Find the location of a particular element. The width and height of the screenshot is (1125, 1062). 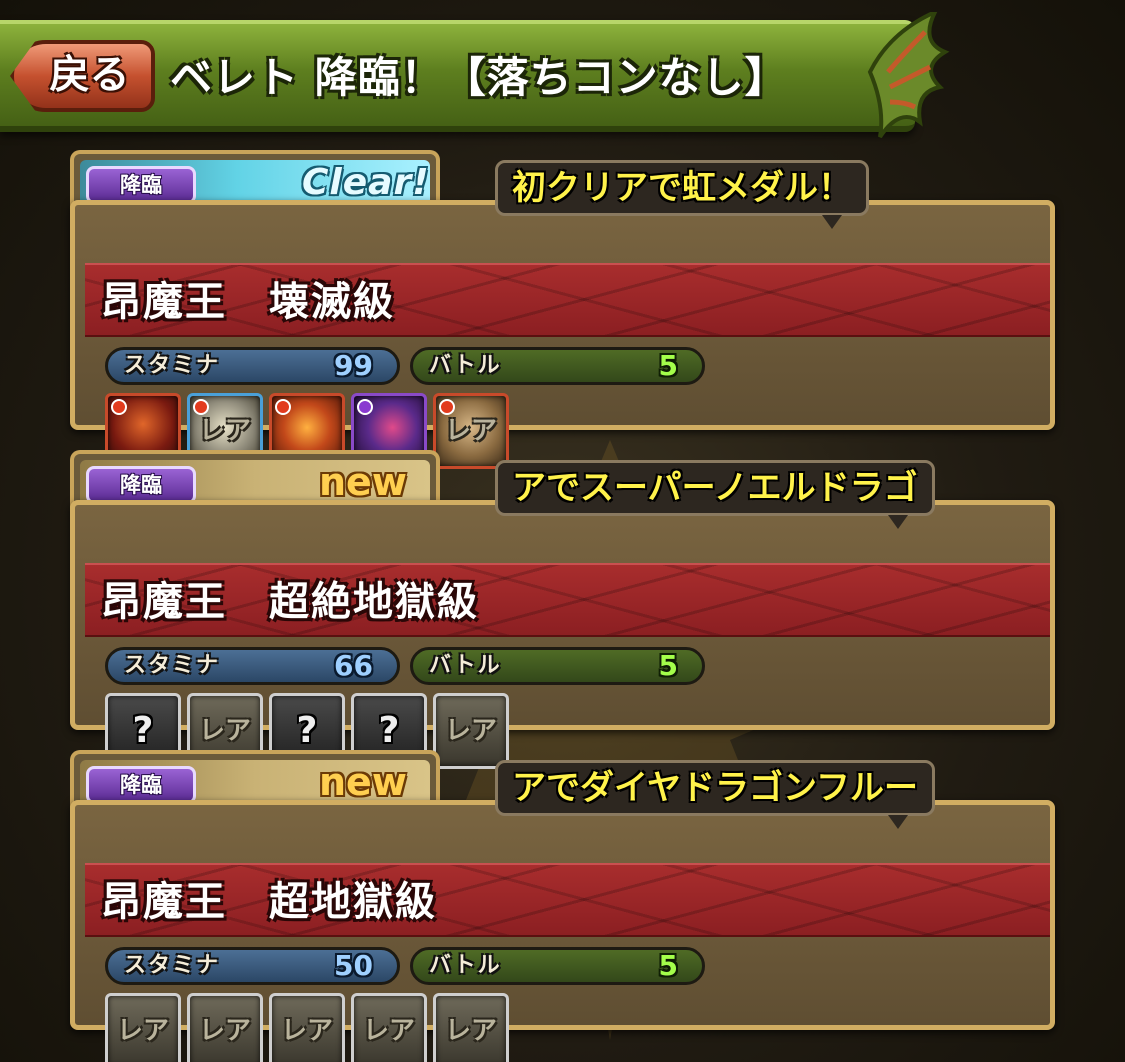

stamina-bar: スタミナ 50 is located at coordinates (252, 966).